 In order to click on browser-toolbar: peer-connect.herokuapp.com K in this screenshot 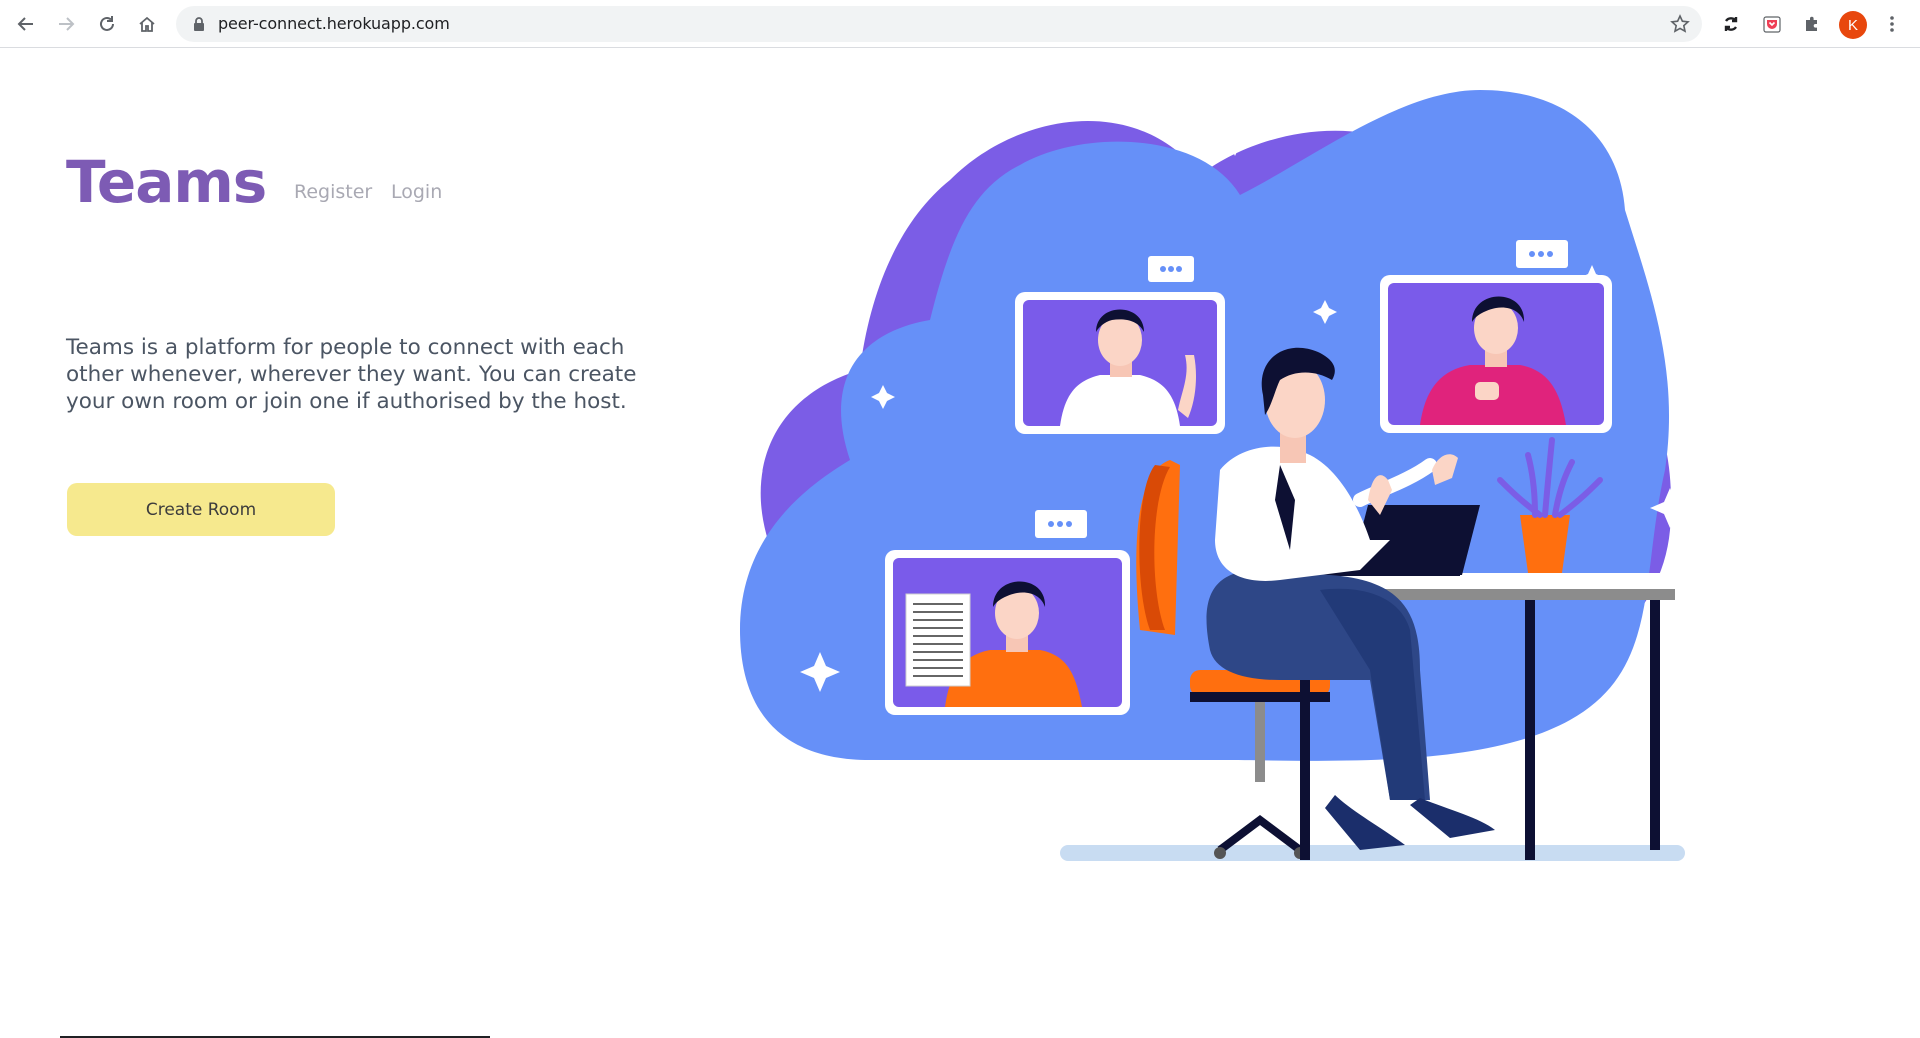, I will do `click(960, 24)`.